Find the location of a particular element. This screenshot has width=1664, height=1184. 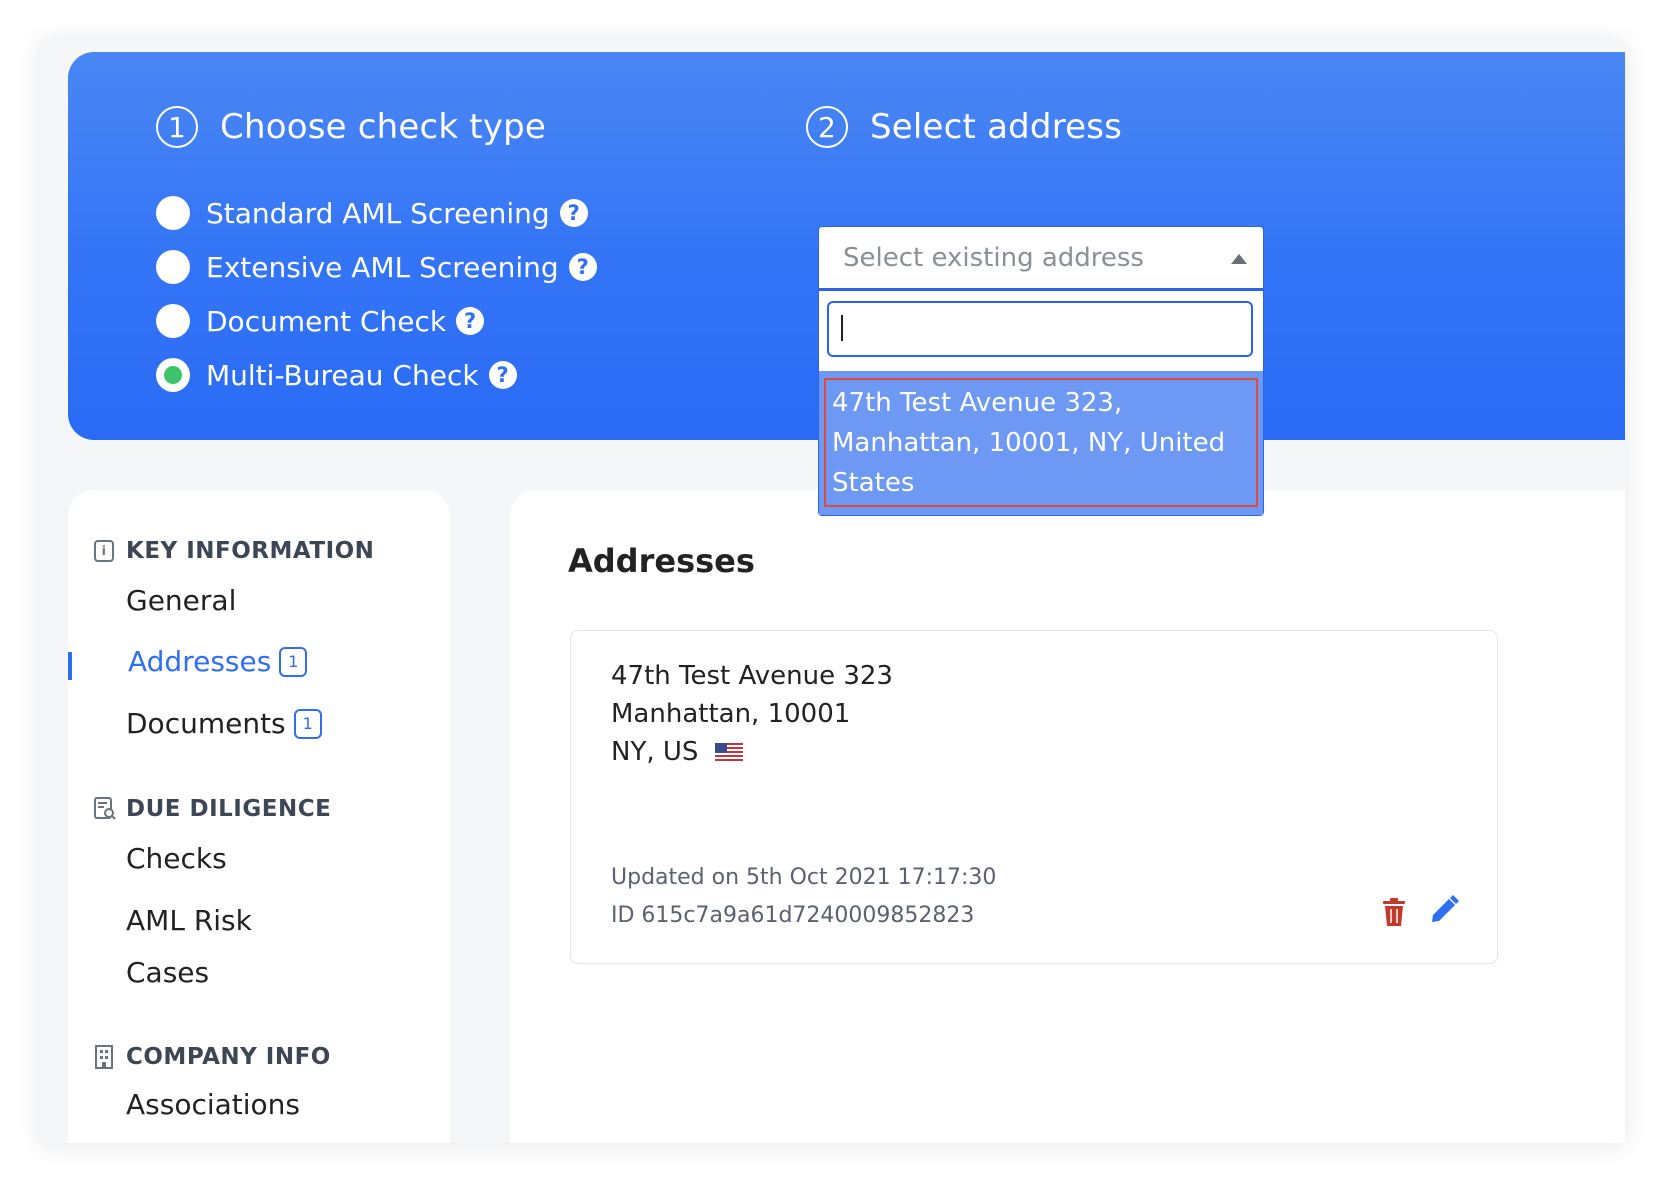

radio-extensive-aml is located at coordinates (173, 267).